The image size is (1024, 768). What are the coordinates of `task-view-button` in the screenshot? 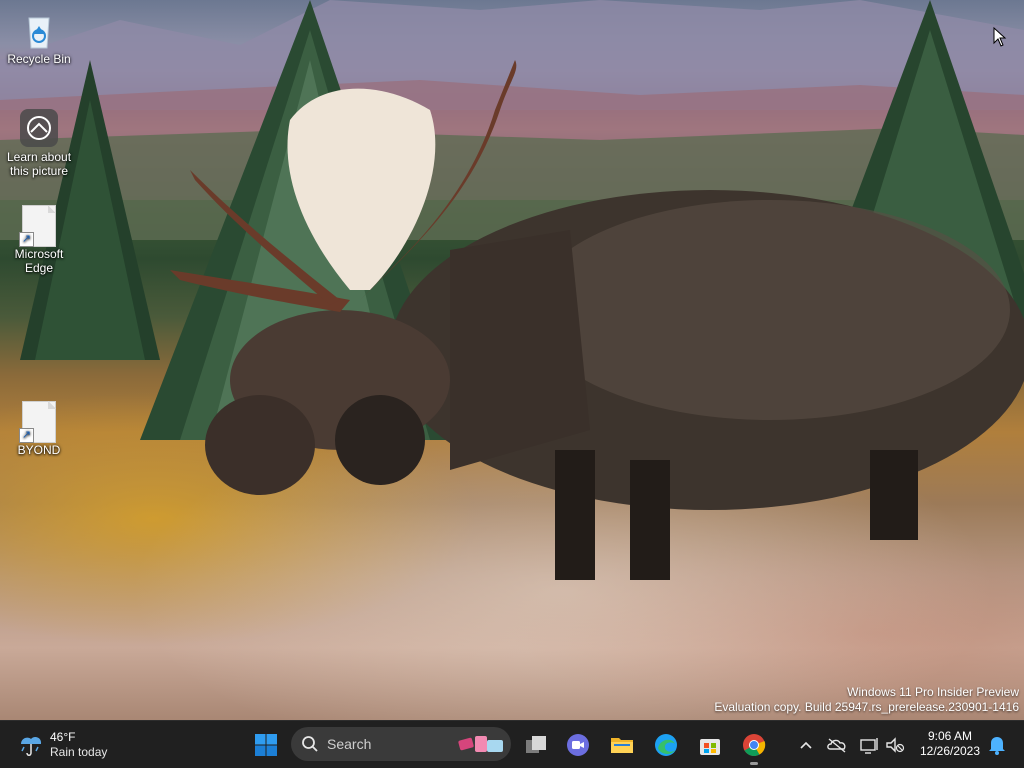 It's located at (536, 745).